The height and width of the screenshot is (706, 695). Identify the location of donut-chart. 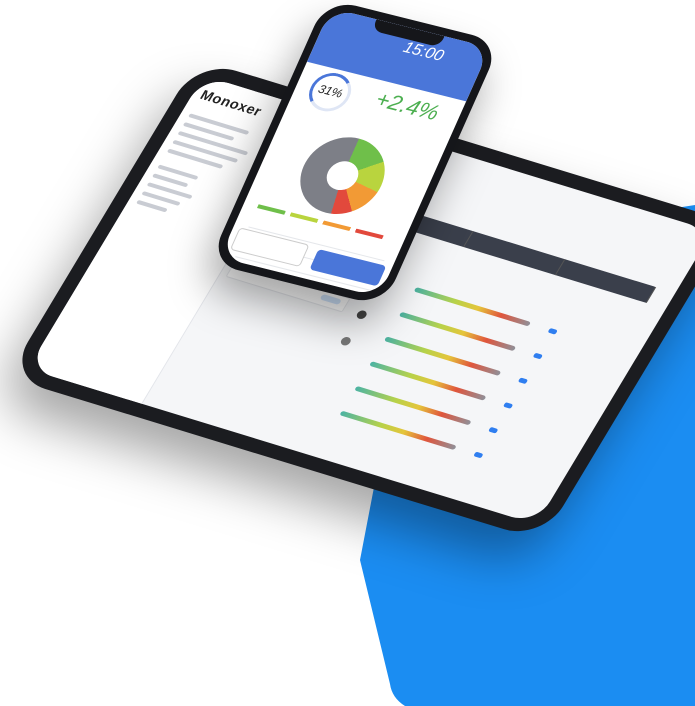
(342, 175).